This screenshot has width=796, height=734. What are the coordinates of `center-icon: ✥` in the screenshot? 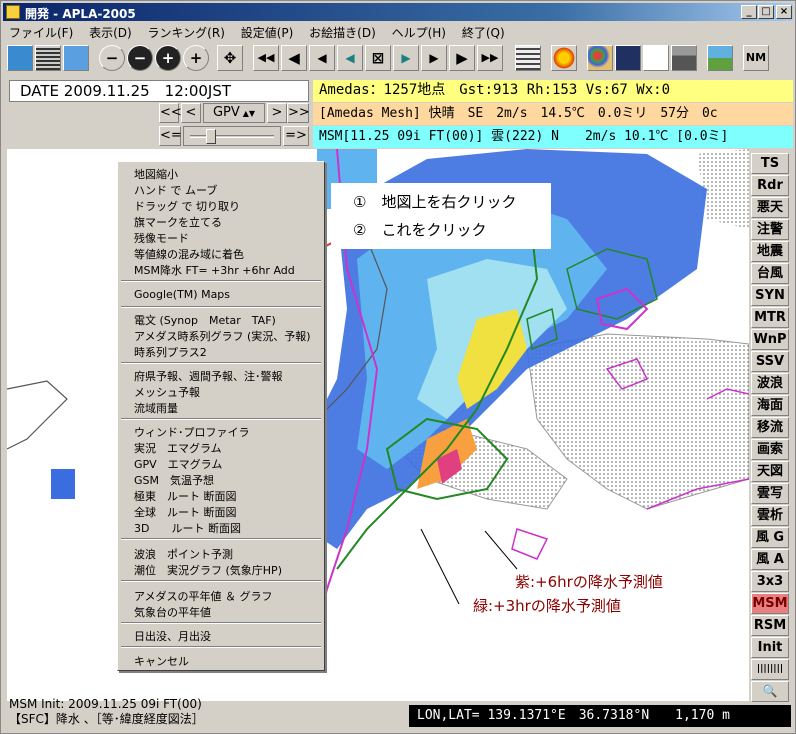 It's located at (230, 58).